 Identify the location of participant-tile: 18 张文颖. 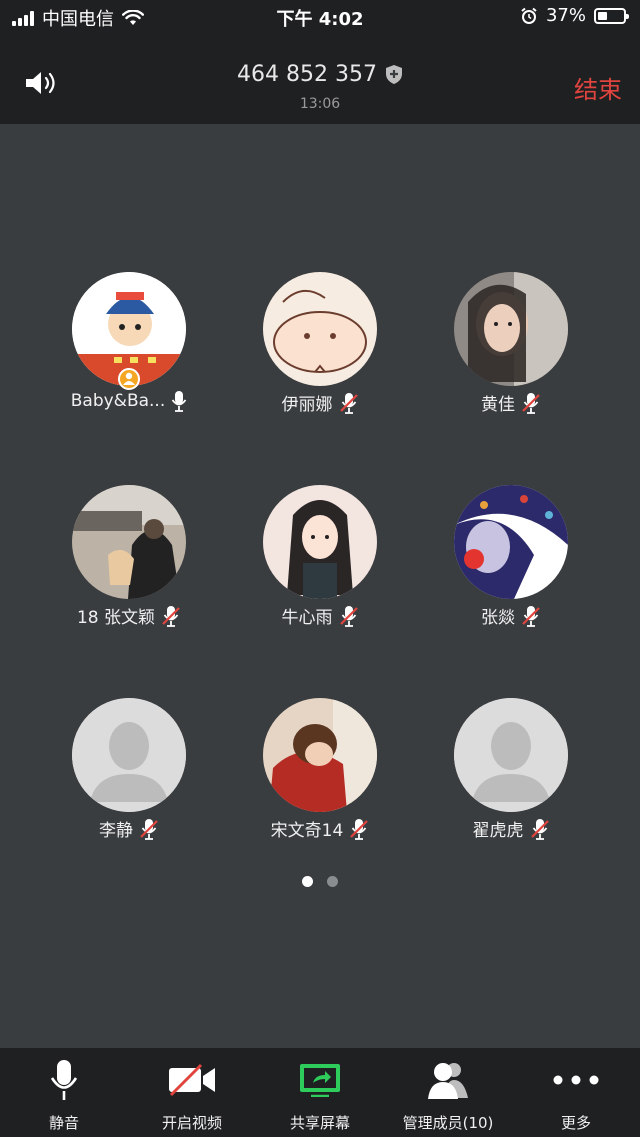
(129, 556).